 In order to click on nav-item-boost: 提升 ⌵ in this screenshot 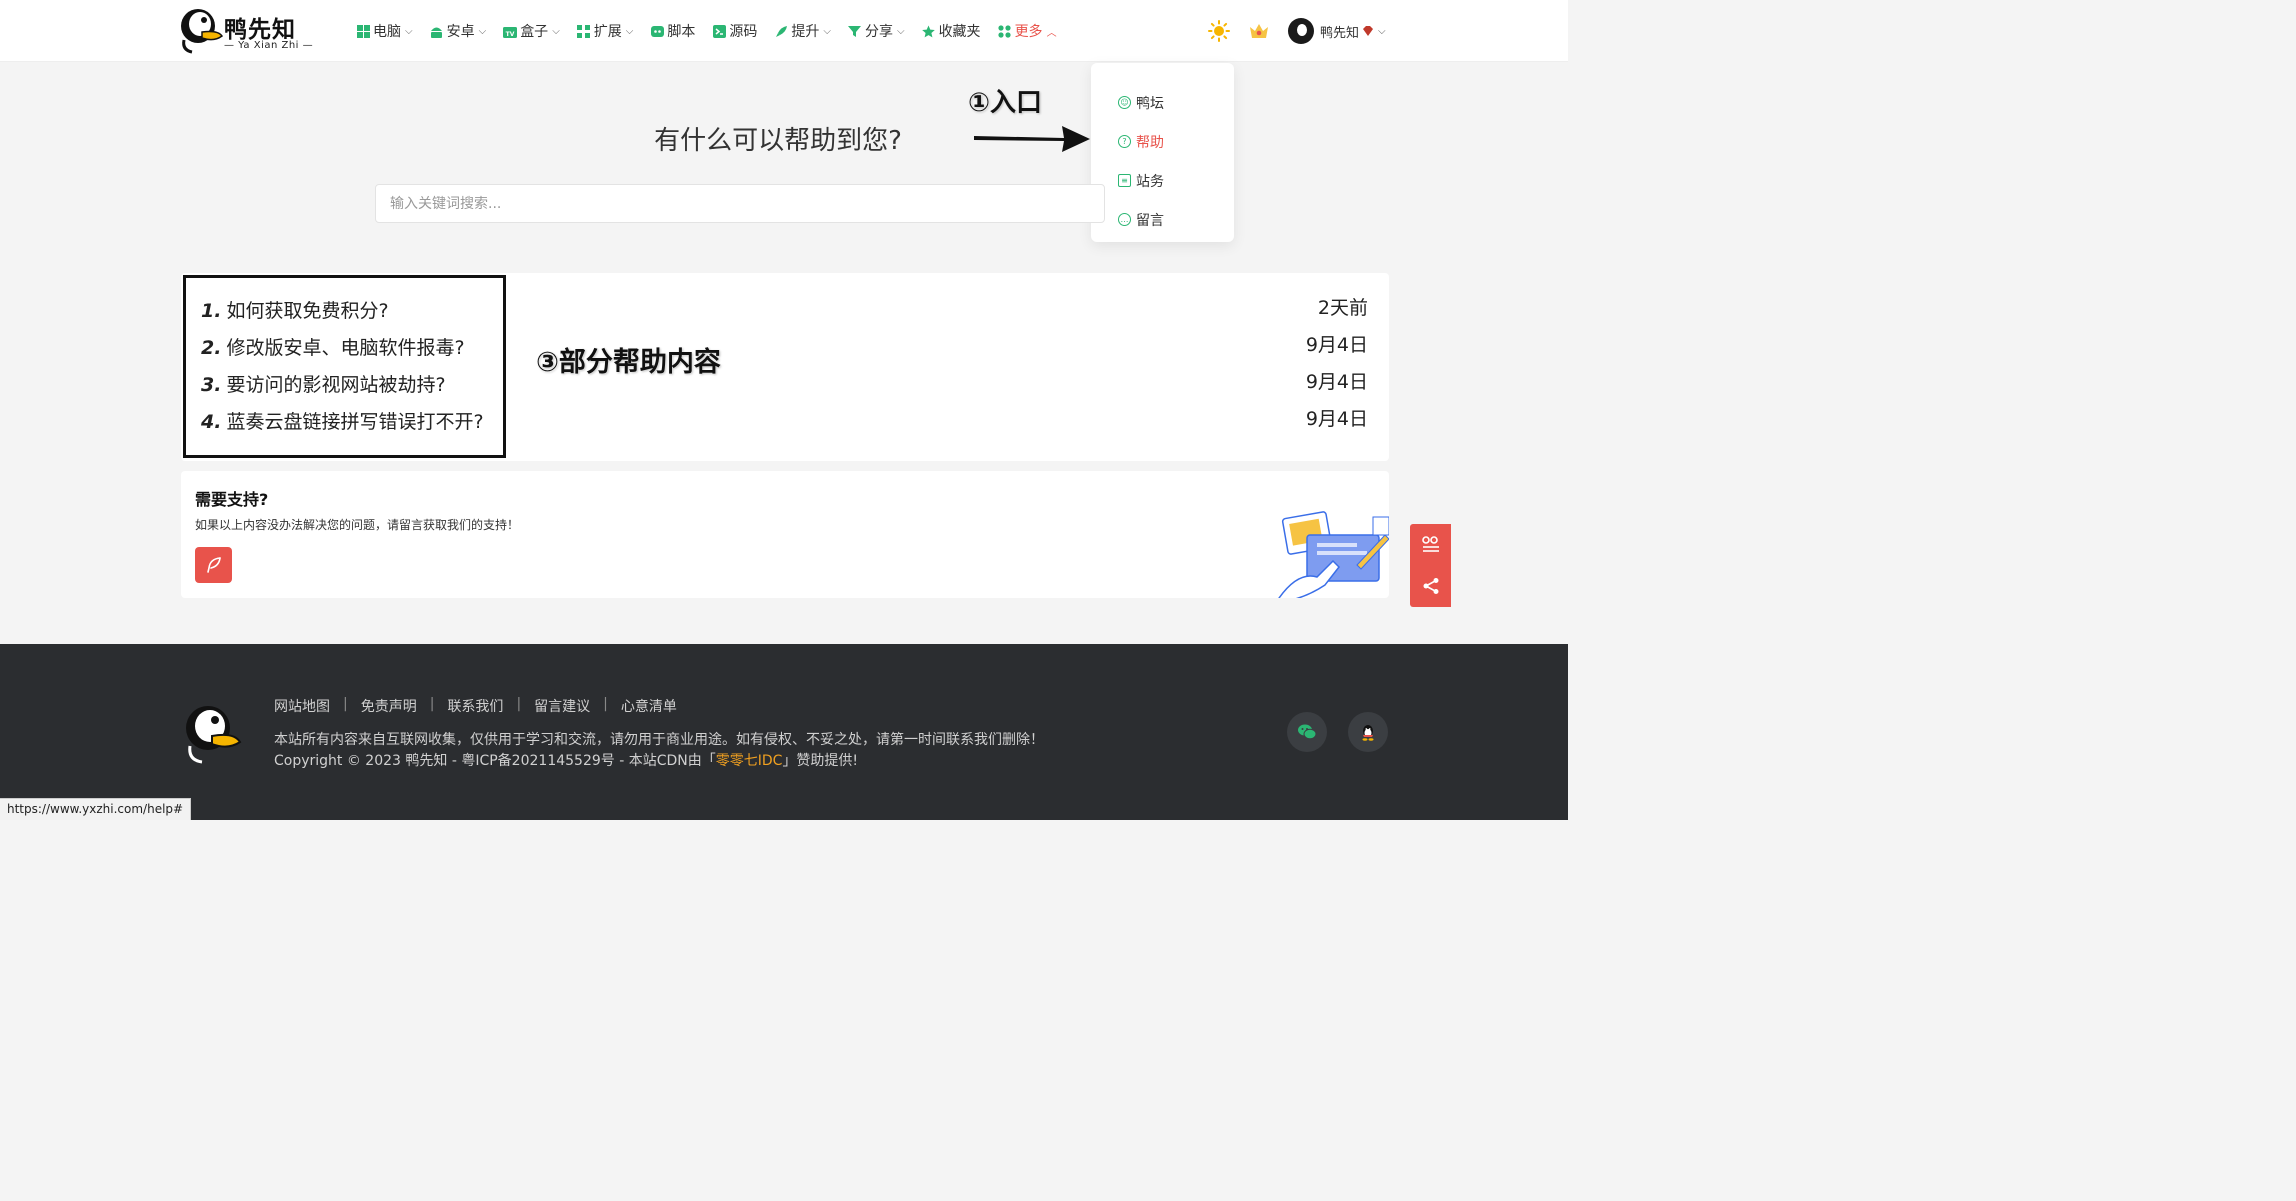, I will do `click(802, 31)`.